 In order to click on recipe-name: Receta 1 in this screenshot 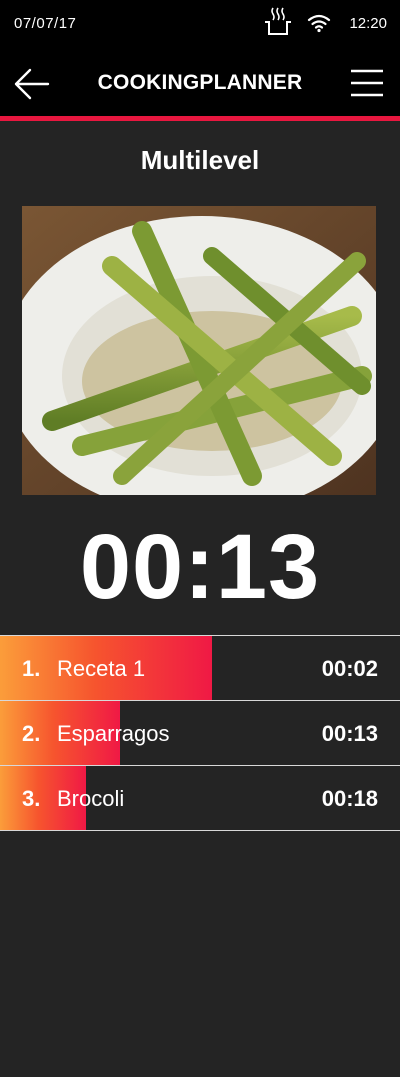, I will do `click(101, 668)`.